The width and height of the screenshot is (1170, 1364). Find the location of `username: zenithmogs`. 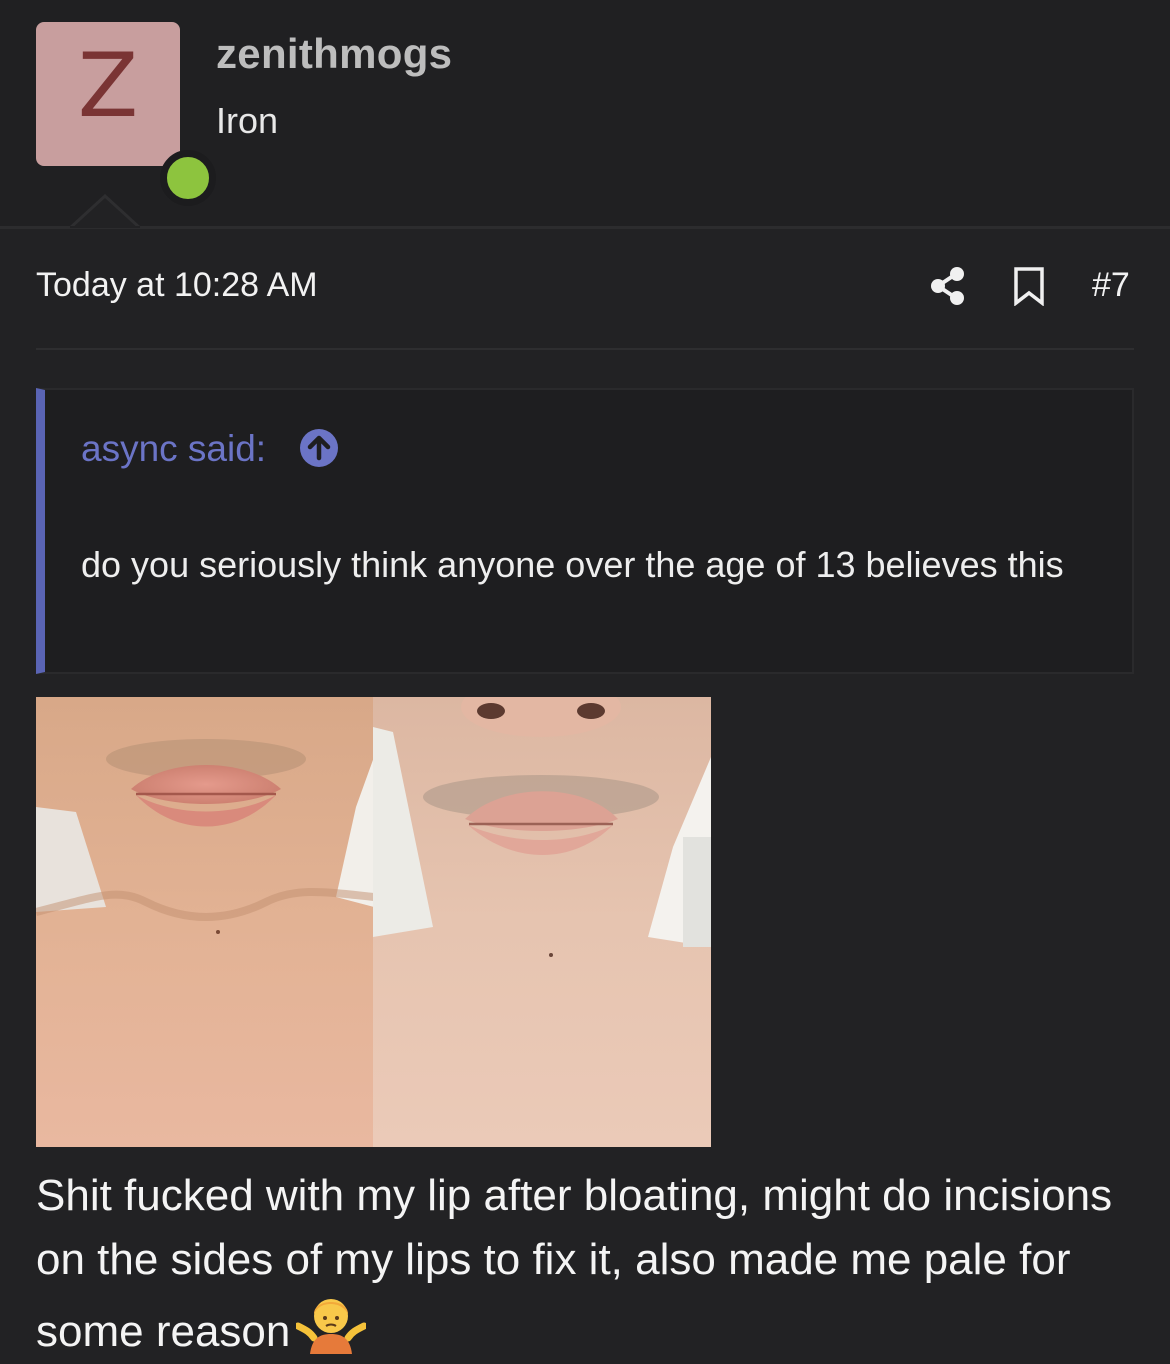

username: zenithmogs is located at coordinates (334, 54).